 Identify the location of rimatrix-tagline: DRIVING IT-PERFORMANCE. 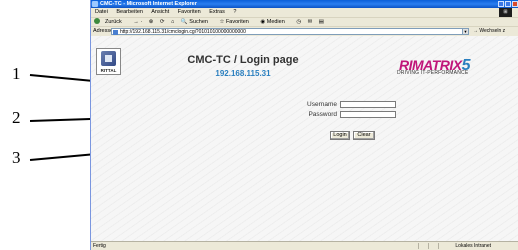
(433, 73).